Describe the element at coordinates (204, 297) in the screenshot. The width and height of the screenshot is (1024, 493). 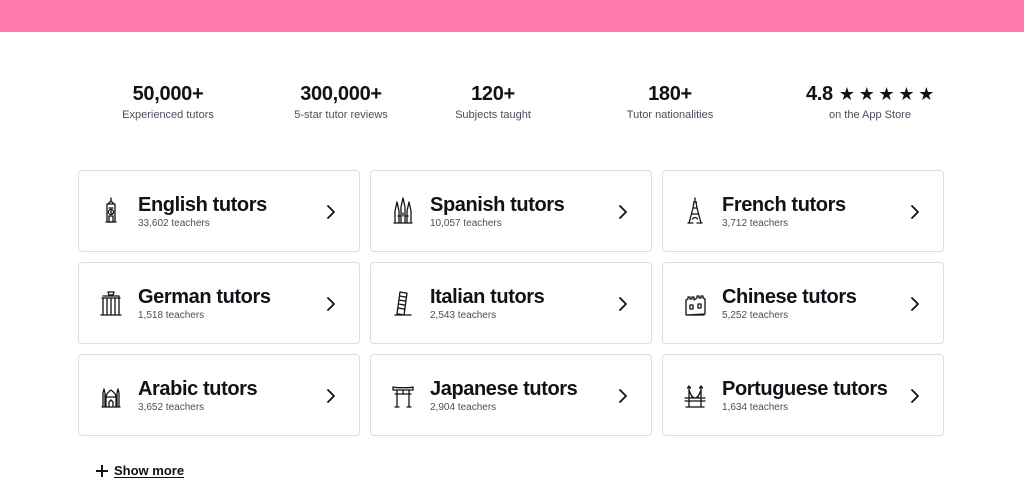
I see `card-title: German tutors` at that location.